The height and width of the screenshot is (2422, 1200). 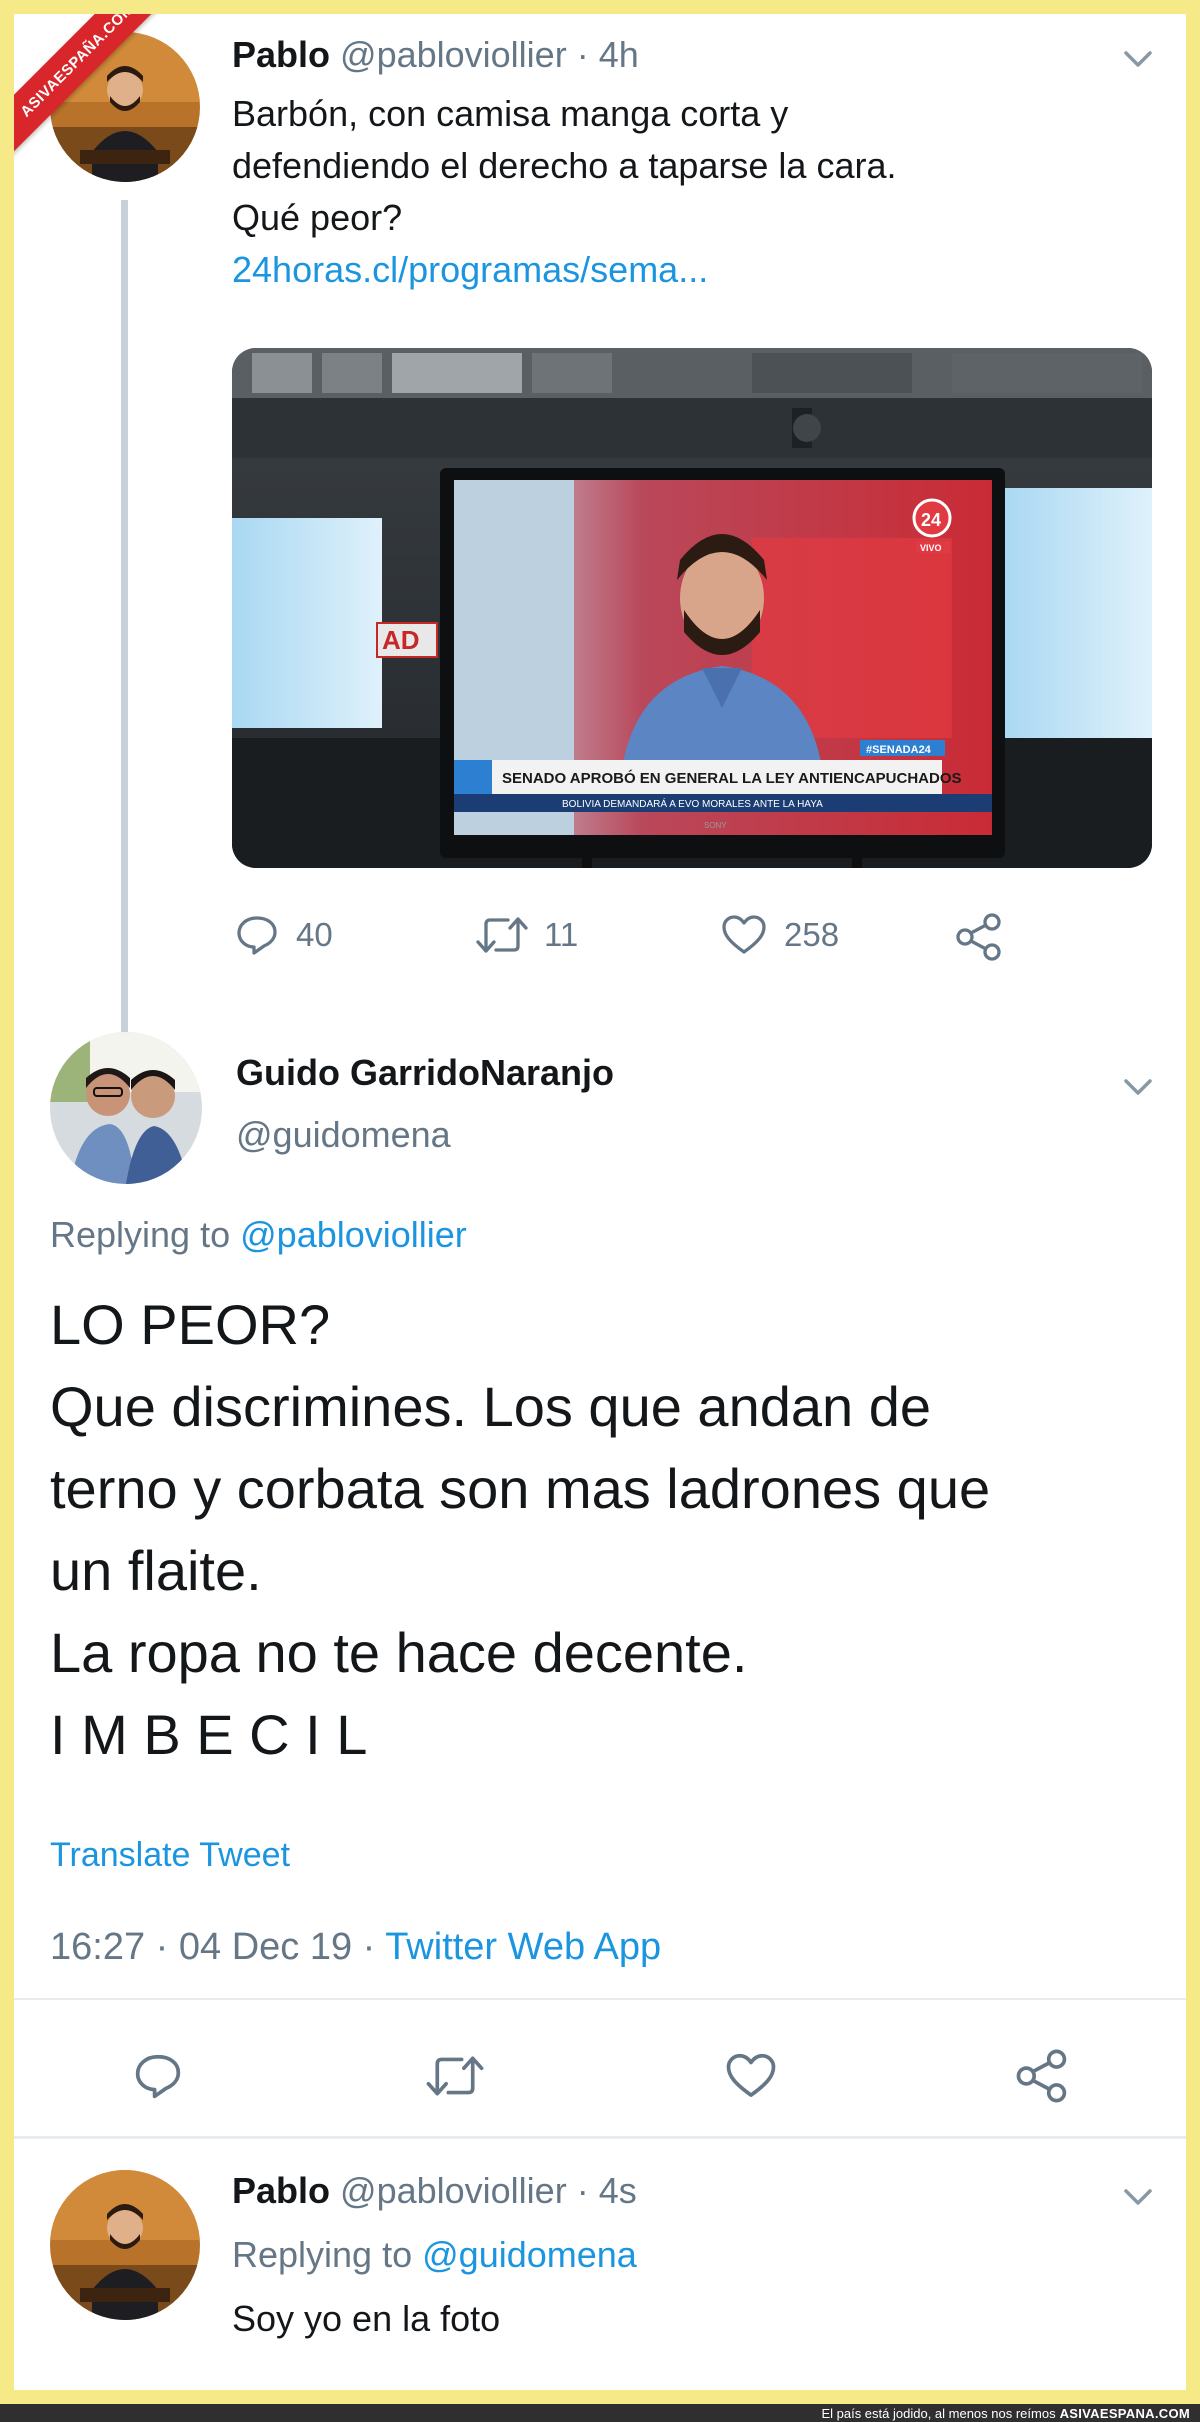 I want to click on tweet2-author-handle: @guidomena, so click(x=343, y=1135).